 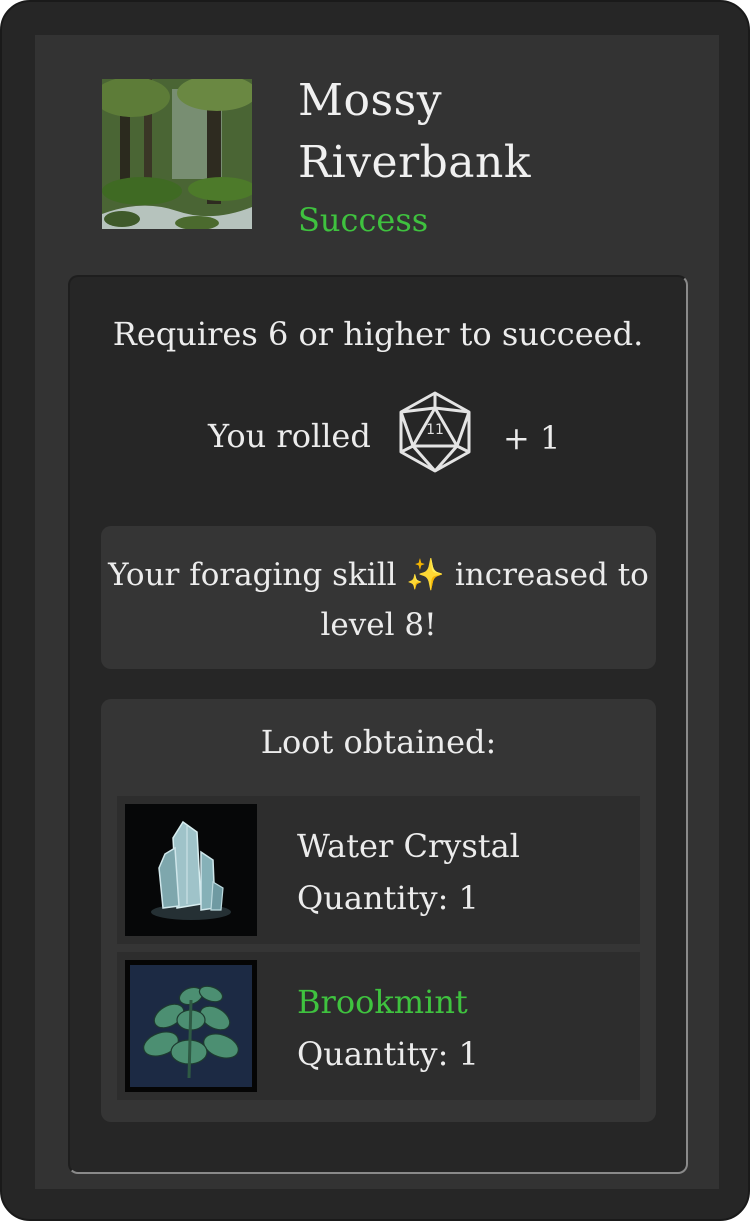 What do you see at coordinates (378, 1026) in the screenshot?
I see `loot-item: Brookmint Quantity: 1` at bounding box center [378, 1026].